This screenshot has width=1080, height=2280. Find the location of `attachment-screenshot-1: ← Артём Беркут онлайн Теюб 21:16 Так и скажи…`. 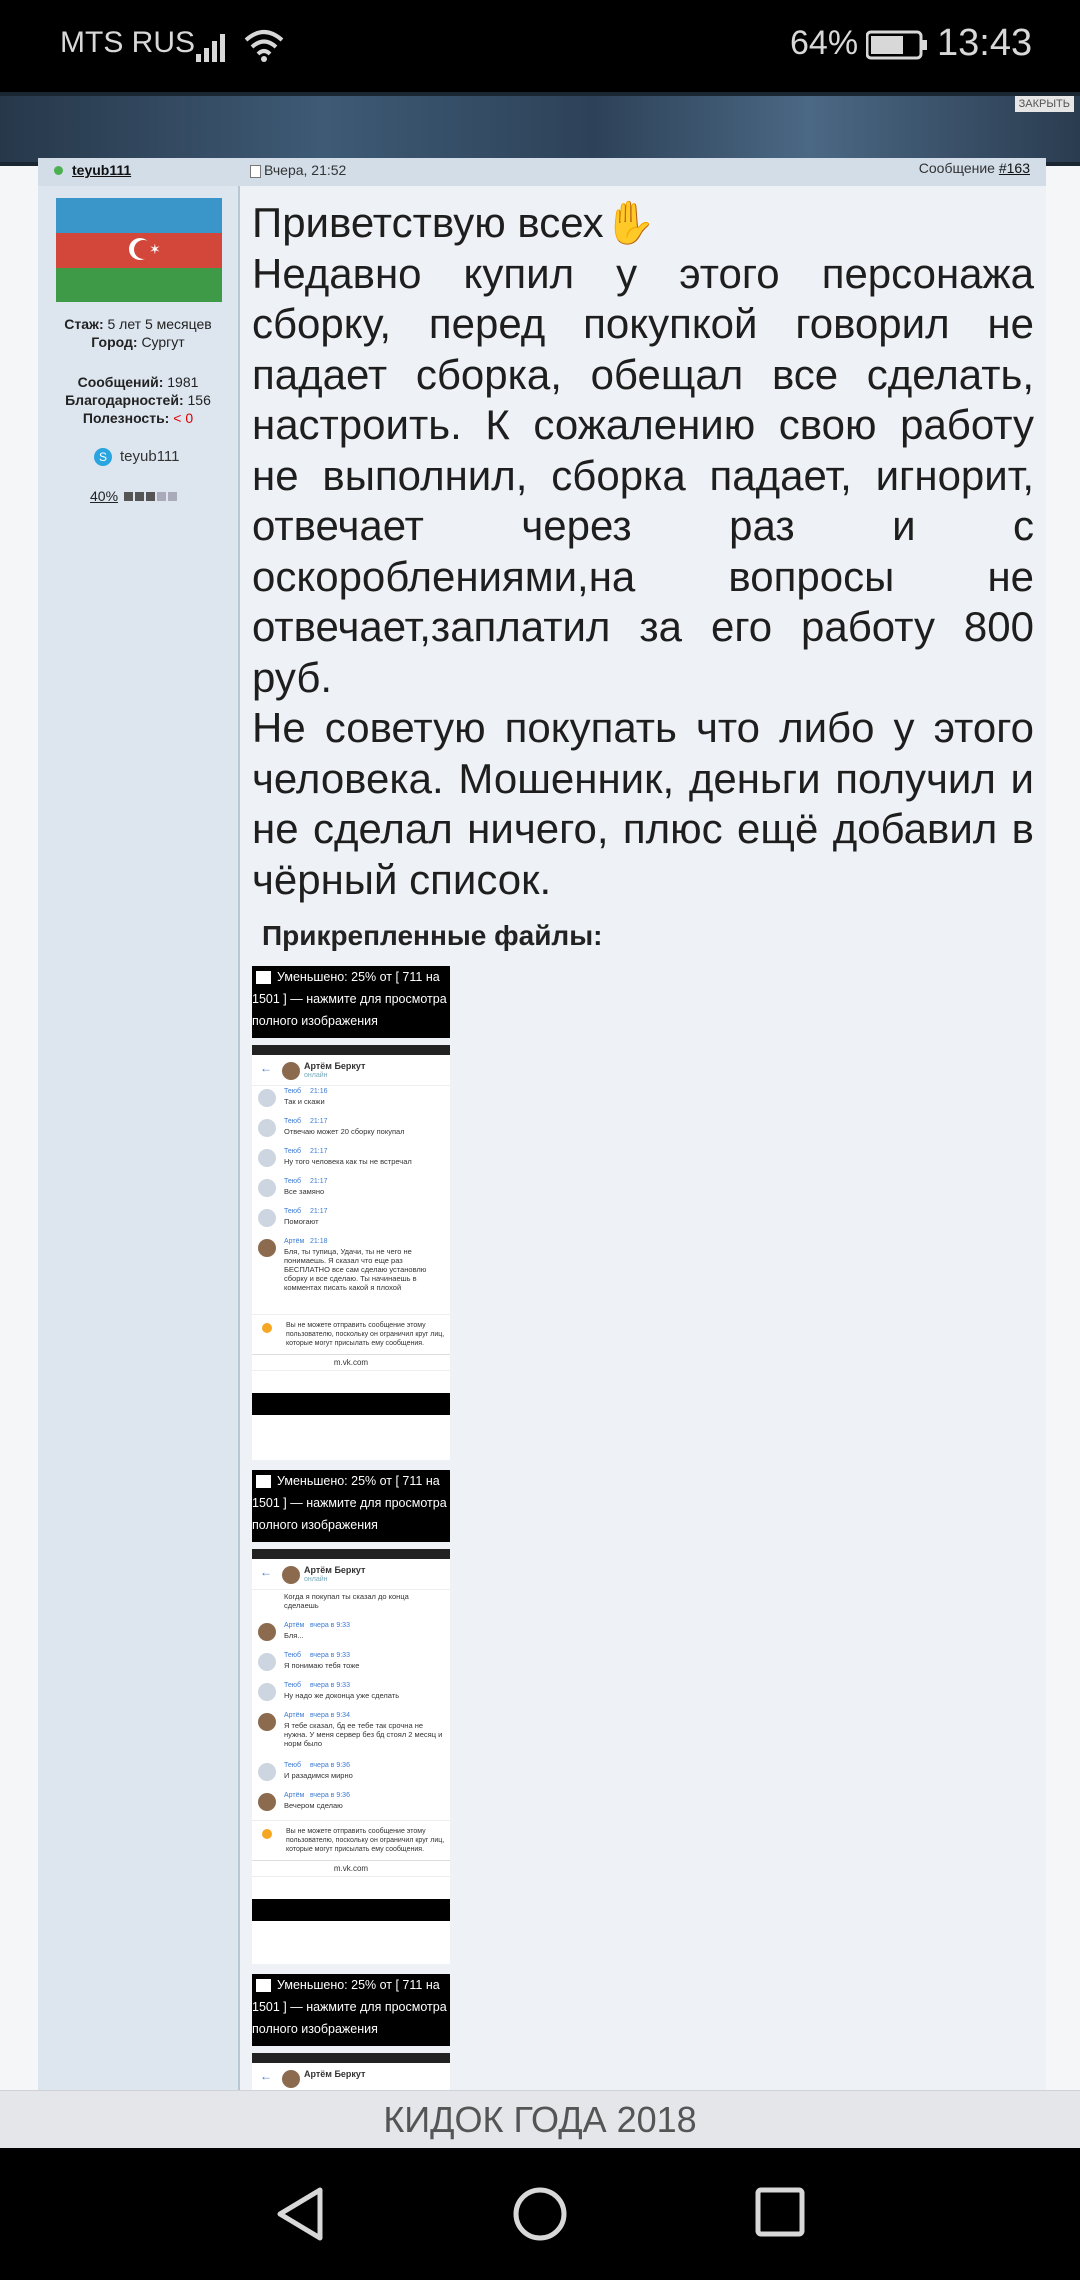

attachment-screenshot-1: ← Артём Беркут онлайн Теюб 21:16 Так и скажи… is located at coordinates (351, 1252).